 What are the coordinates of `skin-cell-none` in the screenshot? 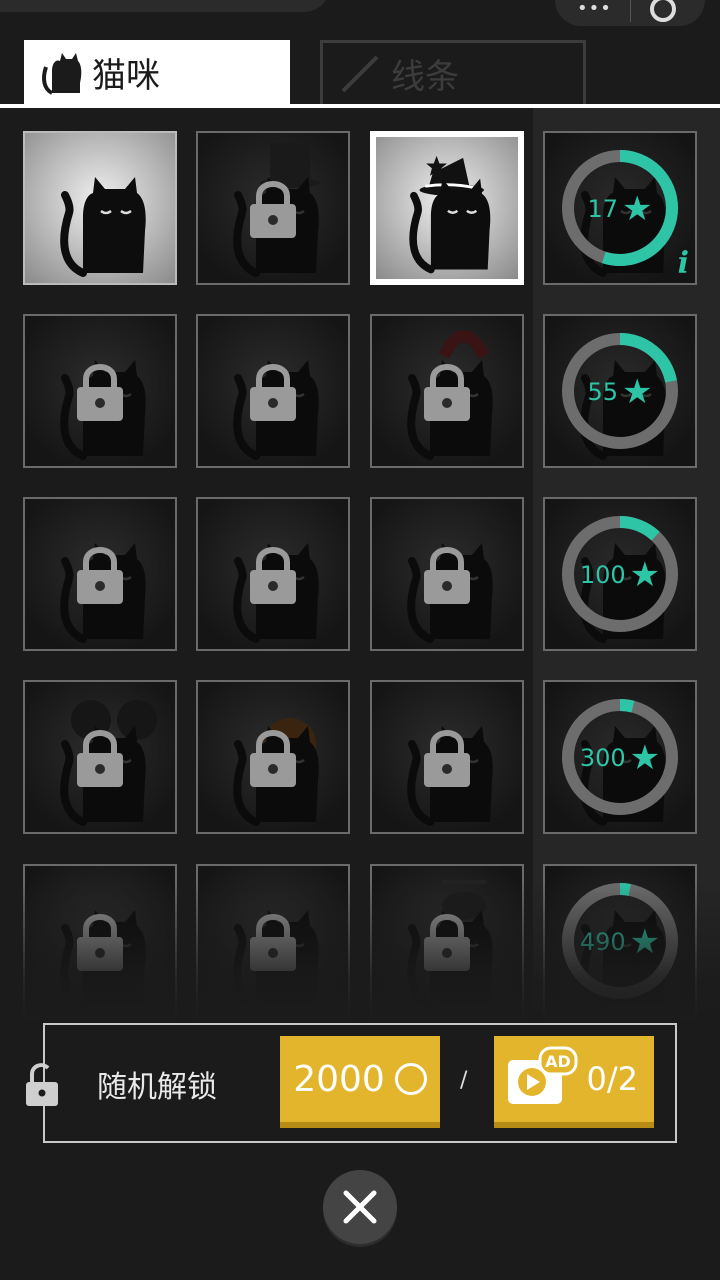 It's located at (100, 208).